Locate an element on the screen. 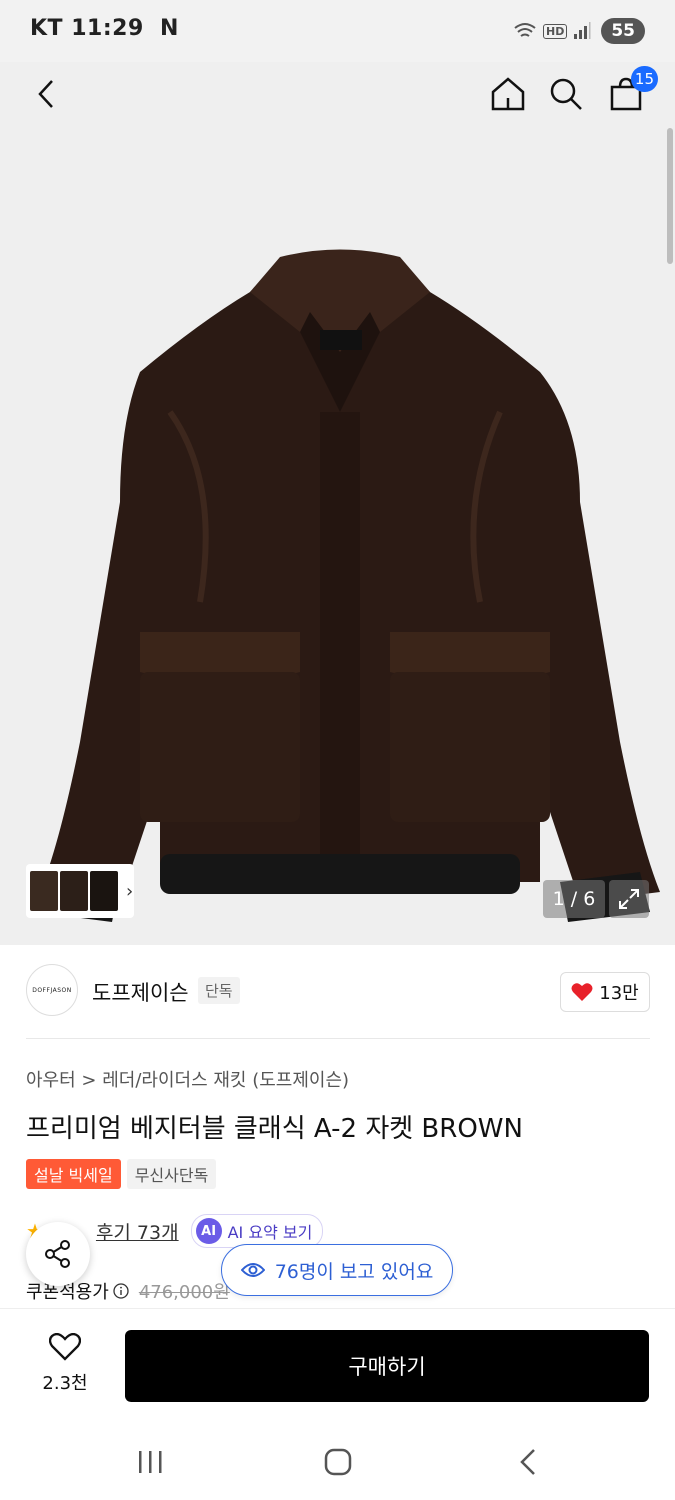 The width and height of the screenshot is (675, 1500). brand-like-count: 13만 is located at coordinates (619, 993).